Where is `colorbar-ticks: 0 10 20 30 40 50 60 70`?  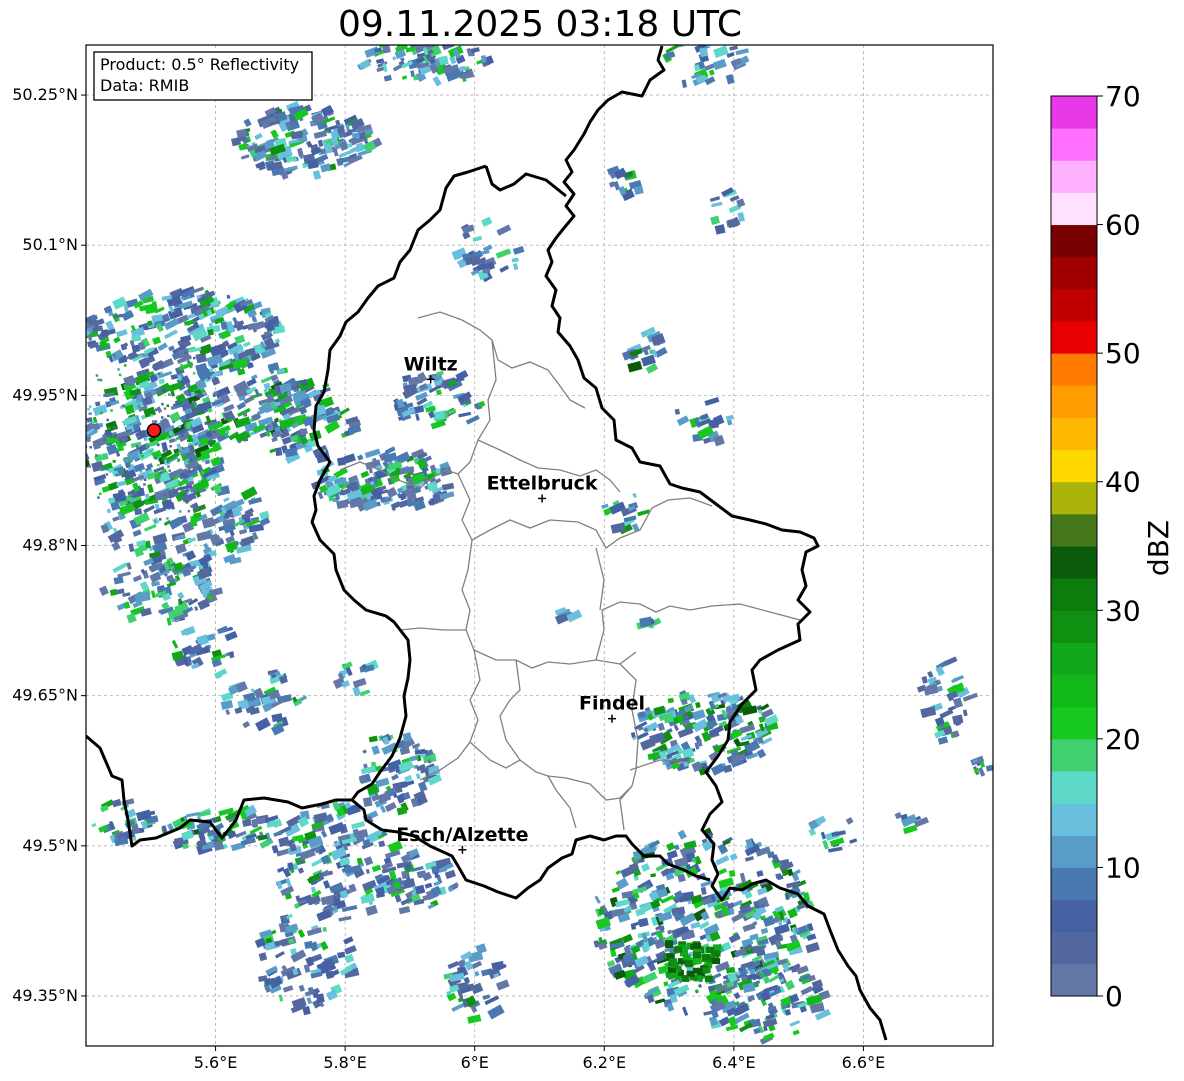
colorbar-ticks: 0 10 20 30 40 50 60 70 is located at coordinates (1119, 546).